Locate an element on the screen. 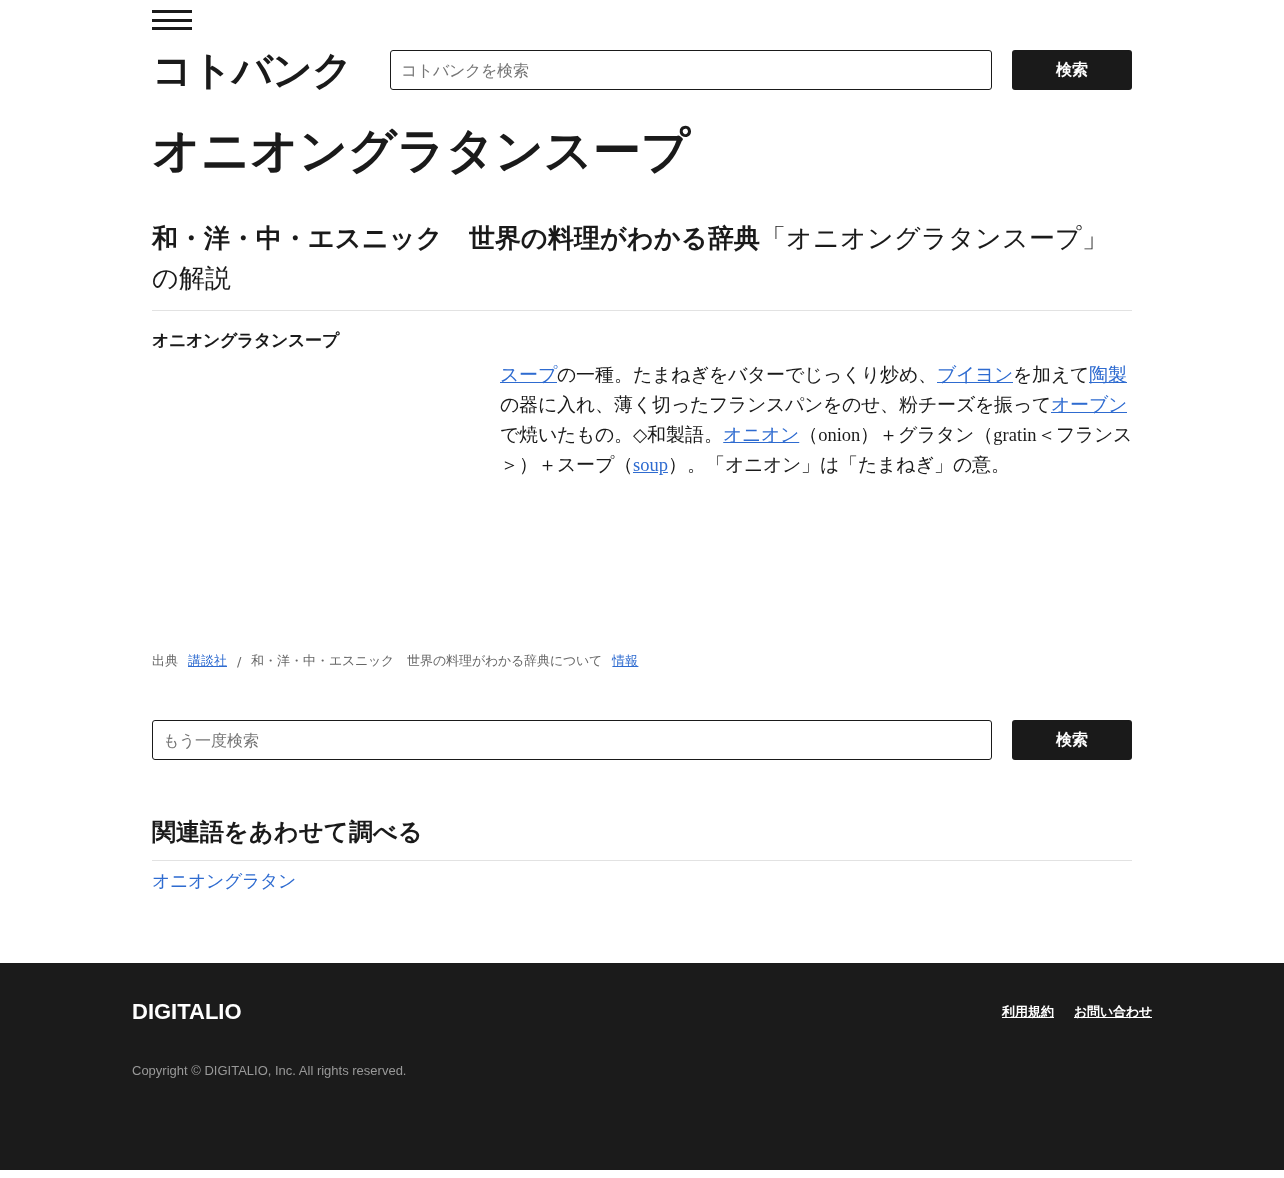  copyright-text: Copyright © DIGITALIO, Inc. All rights reserved. is located at coordinates (270, 1070).